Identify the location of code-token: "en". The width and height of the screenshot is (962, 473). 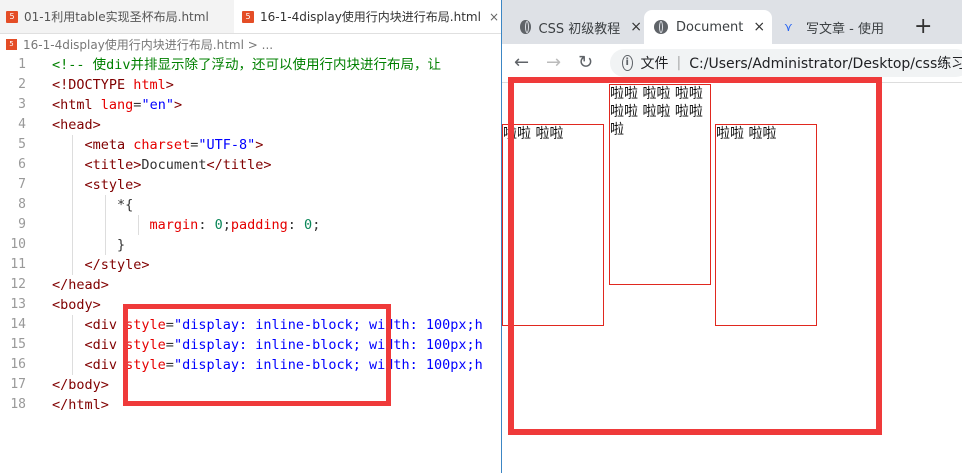
(157, 105).